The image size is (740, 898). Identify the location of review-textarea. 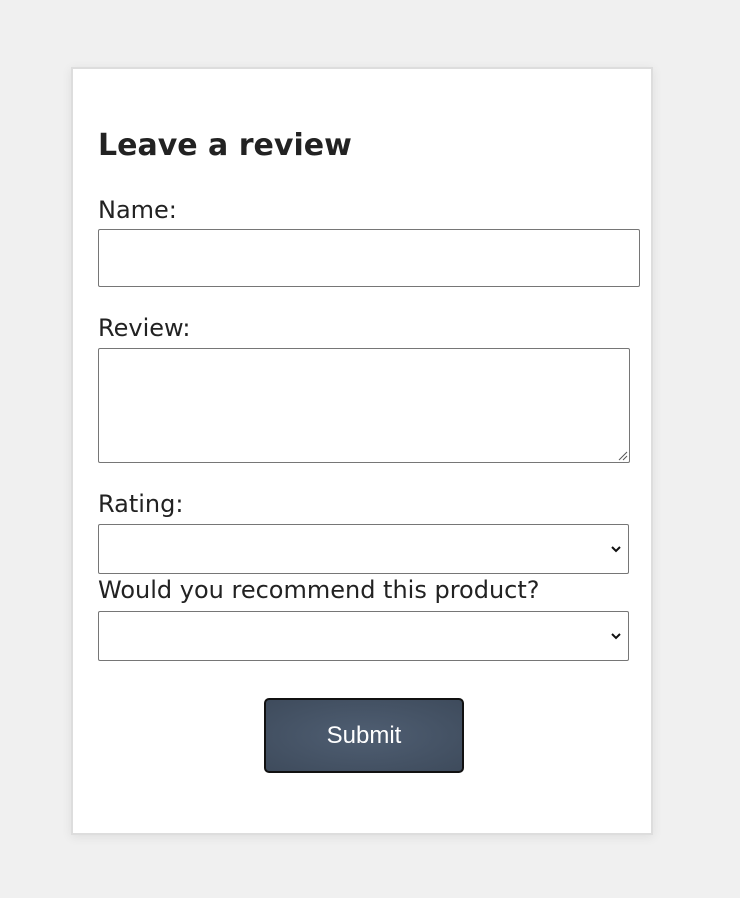
(364, 405).